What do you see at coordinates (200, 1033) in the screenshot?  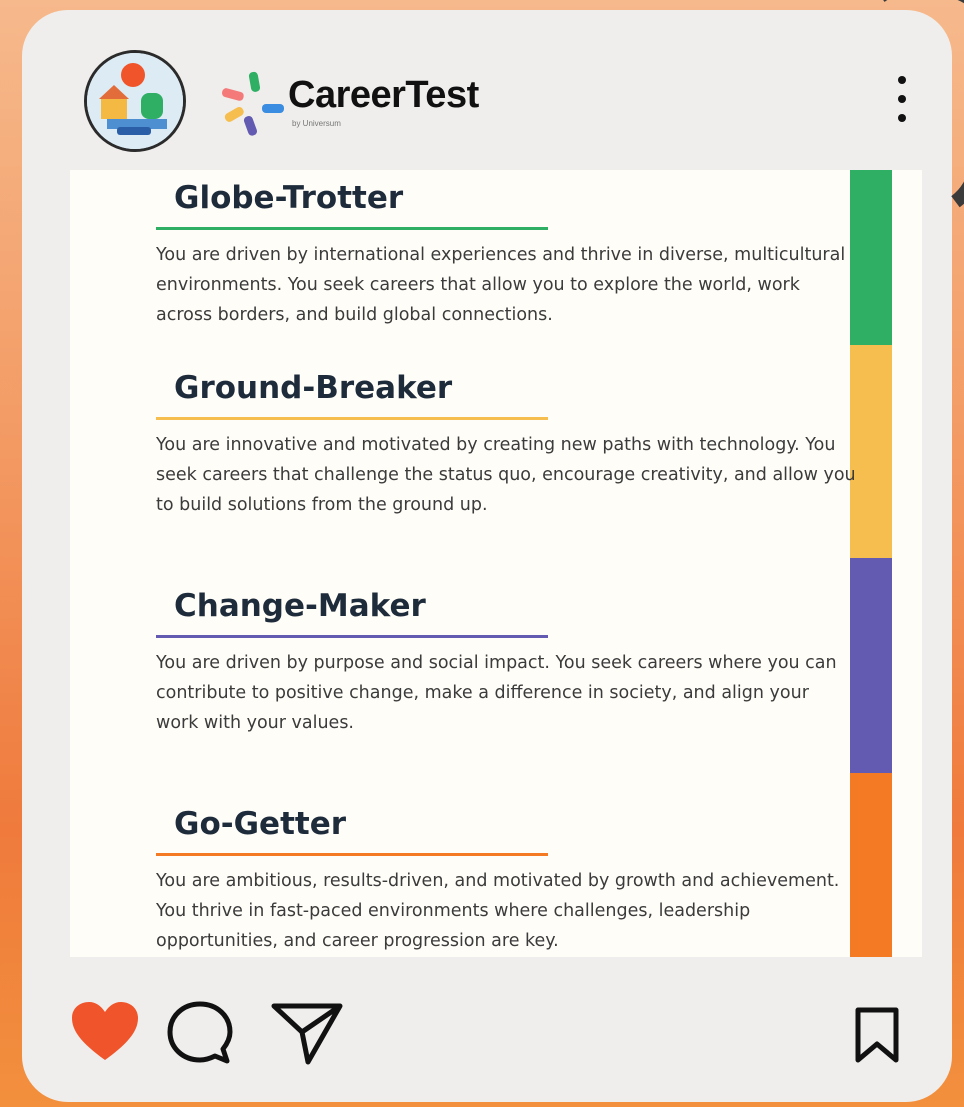 I see `comment-icon` at bounding box center [200, 1033].